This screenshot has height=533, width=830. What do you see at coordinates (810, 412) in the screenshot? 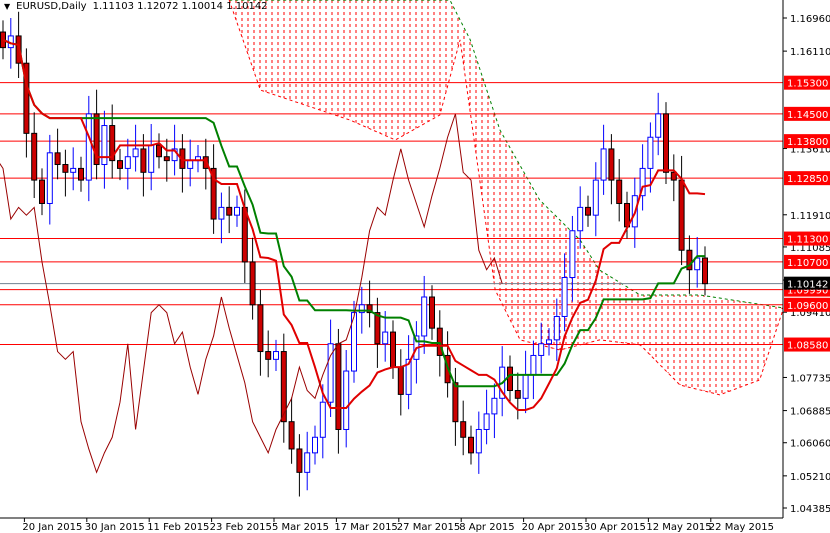
I see `price-tick-label: 1.06885` at bounding box center [810, 412].